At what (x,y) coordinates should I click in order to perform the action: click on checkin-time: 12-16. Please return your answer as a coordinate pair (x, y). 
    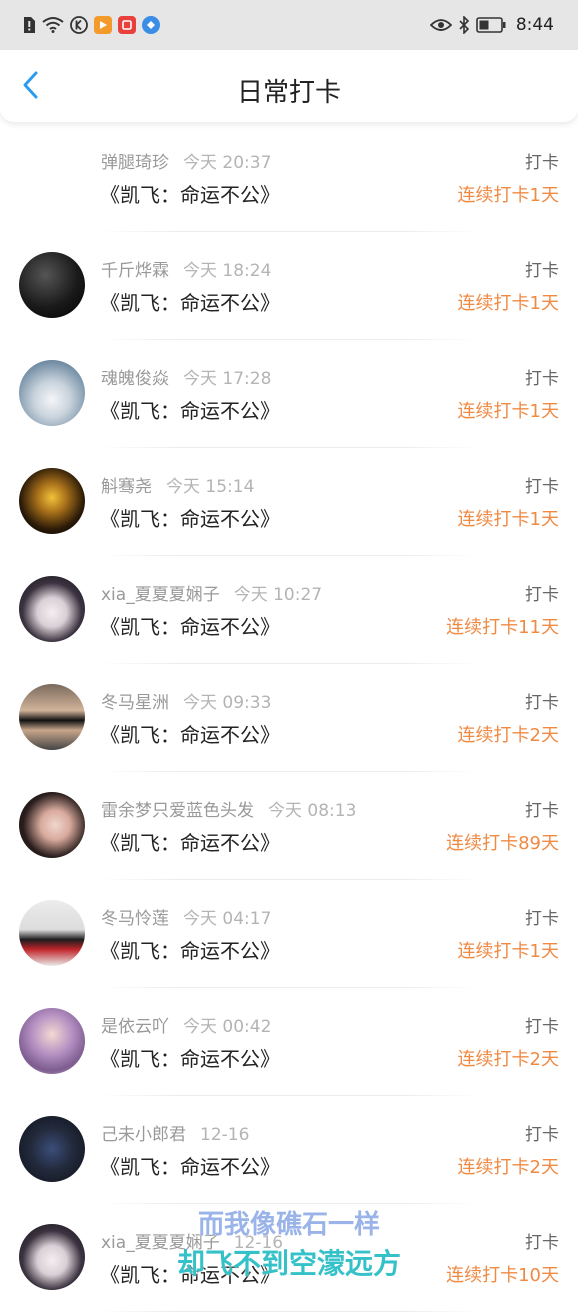
    Looking at the image, I should click on (225, 1135).